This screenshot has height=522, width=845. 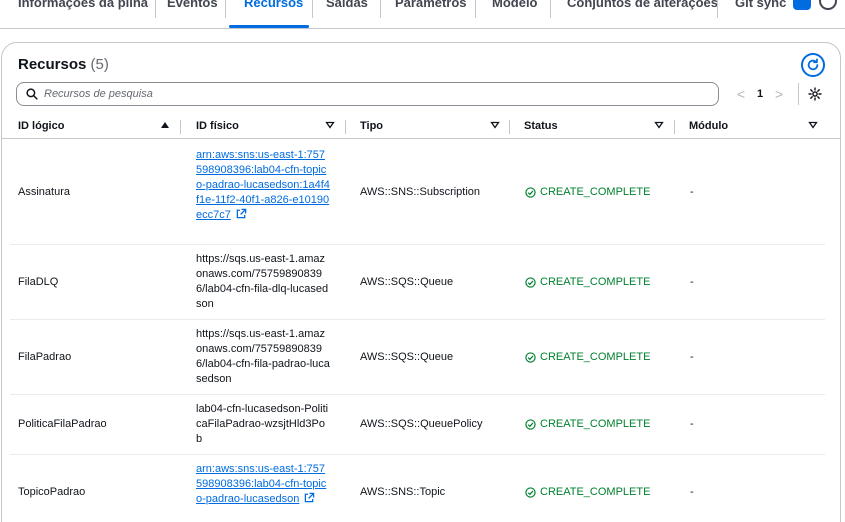 What do you see at coordinates (52, 492) in the screenshot?
I see `logical-id: TopicoPadrao` at bounding box center [52, 492].